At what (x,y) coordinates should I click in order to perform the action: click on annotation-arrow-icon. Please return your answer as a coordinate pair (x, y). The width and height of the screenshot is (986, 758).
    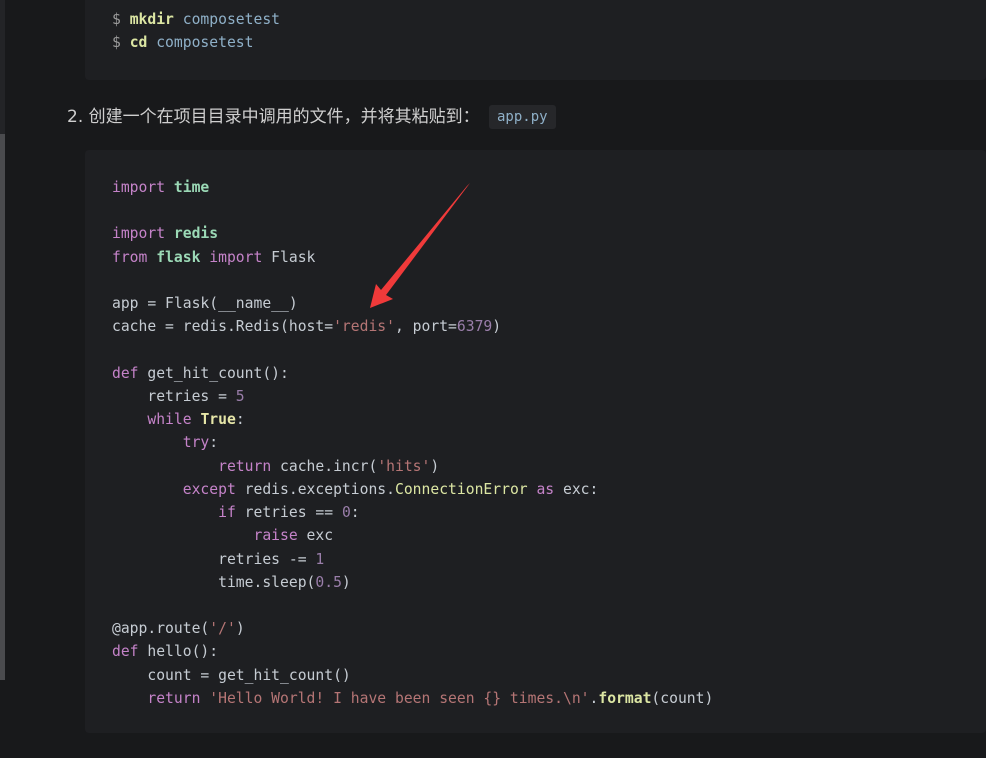
    Looking at the image, I should click on (420, 245).